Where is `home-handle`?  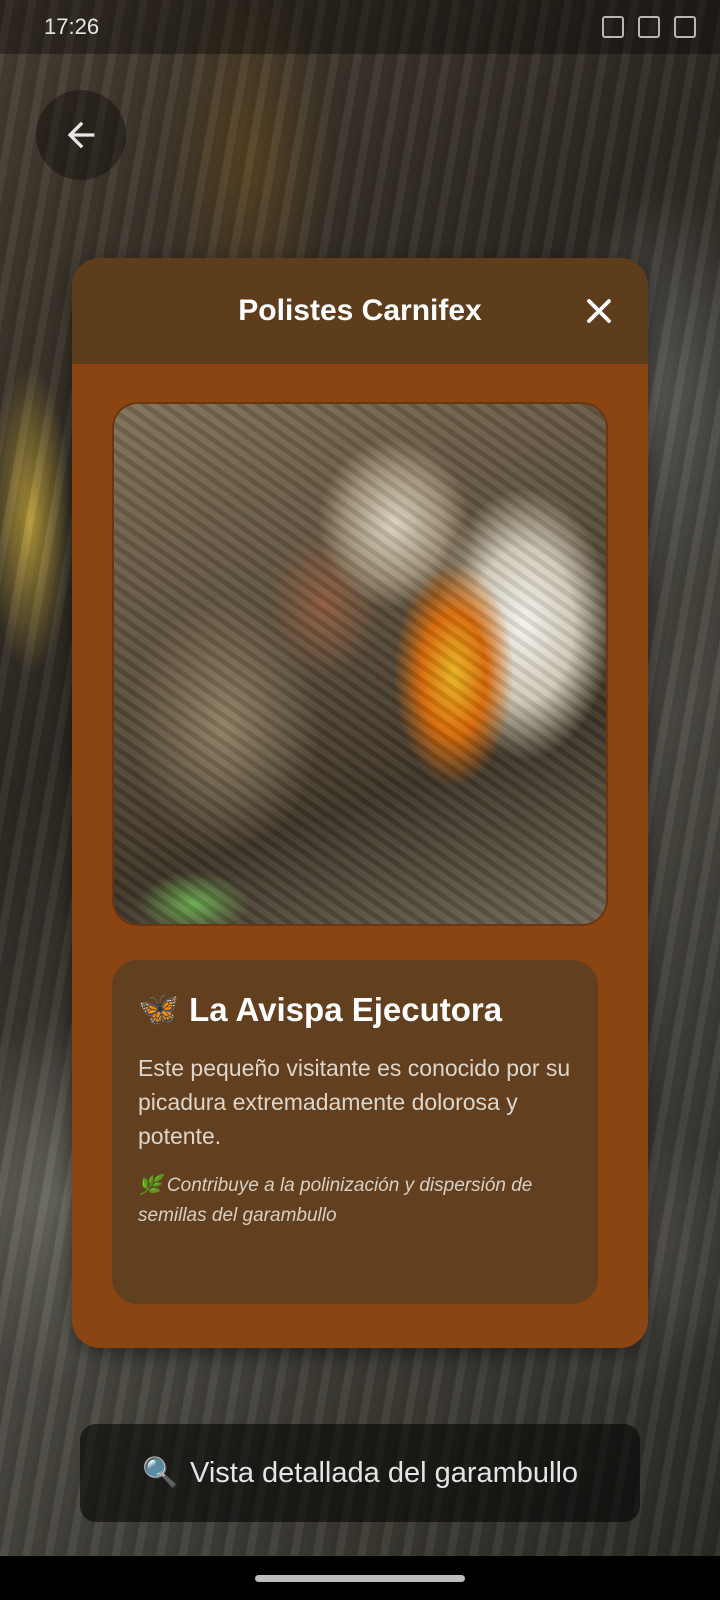
home-handle is located at coordinates (360, 1578).